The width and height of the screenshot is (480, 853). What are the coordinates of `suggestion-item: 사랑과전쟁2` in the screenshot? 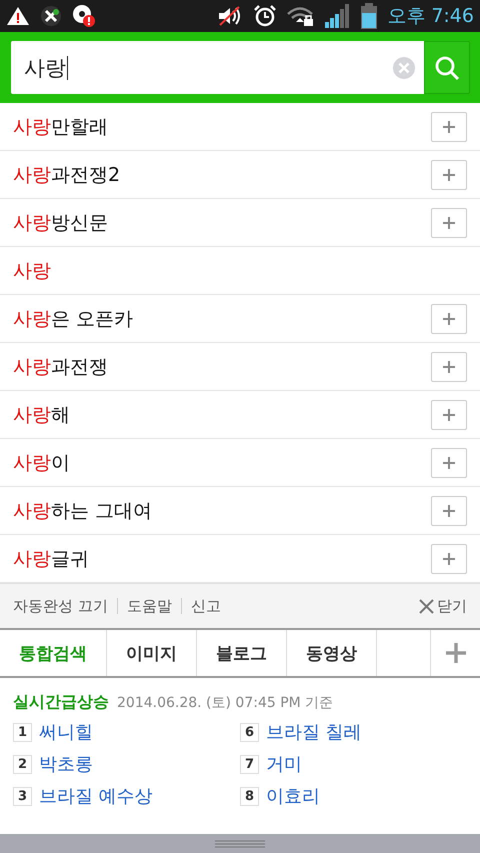 It's located at (222, 175).